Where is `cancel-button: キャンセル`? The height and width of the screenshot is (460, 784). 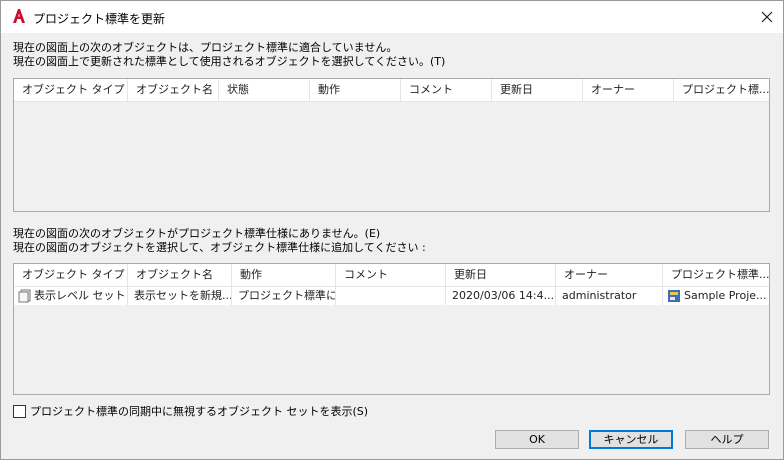
cancel-button: キャンセル is located at coordinates (631, 439).